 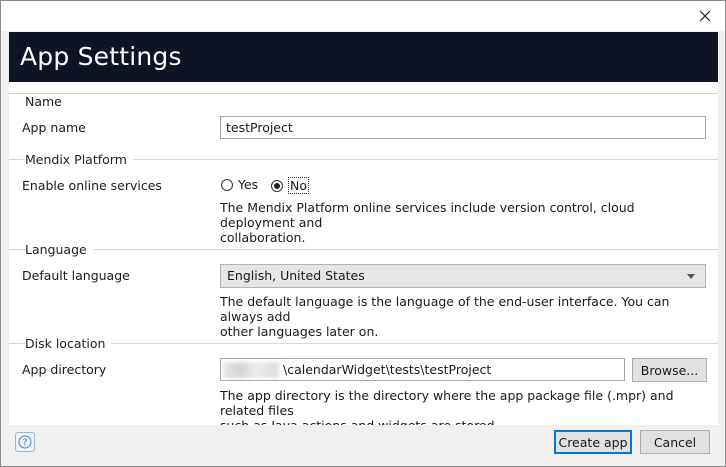 I want to click on language-select-value: English, United States, so click(x=296, y=275).